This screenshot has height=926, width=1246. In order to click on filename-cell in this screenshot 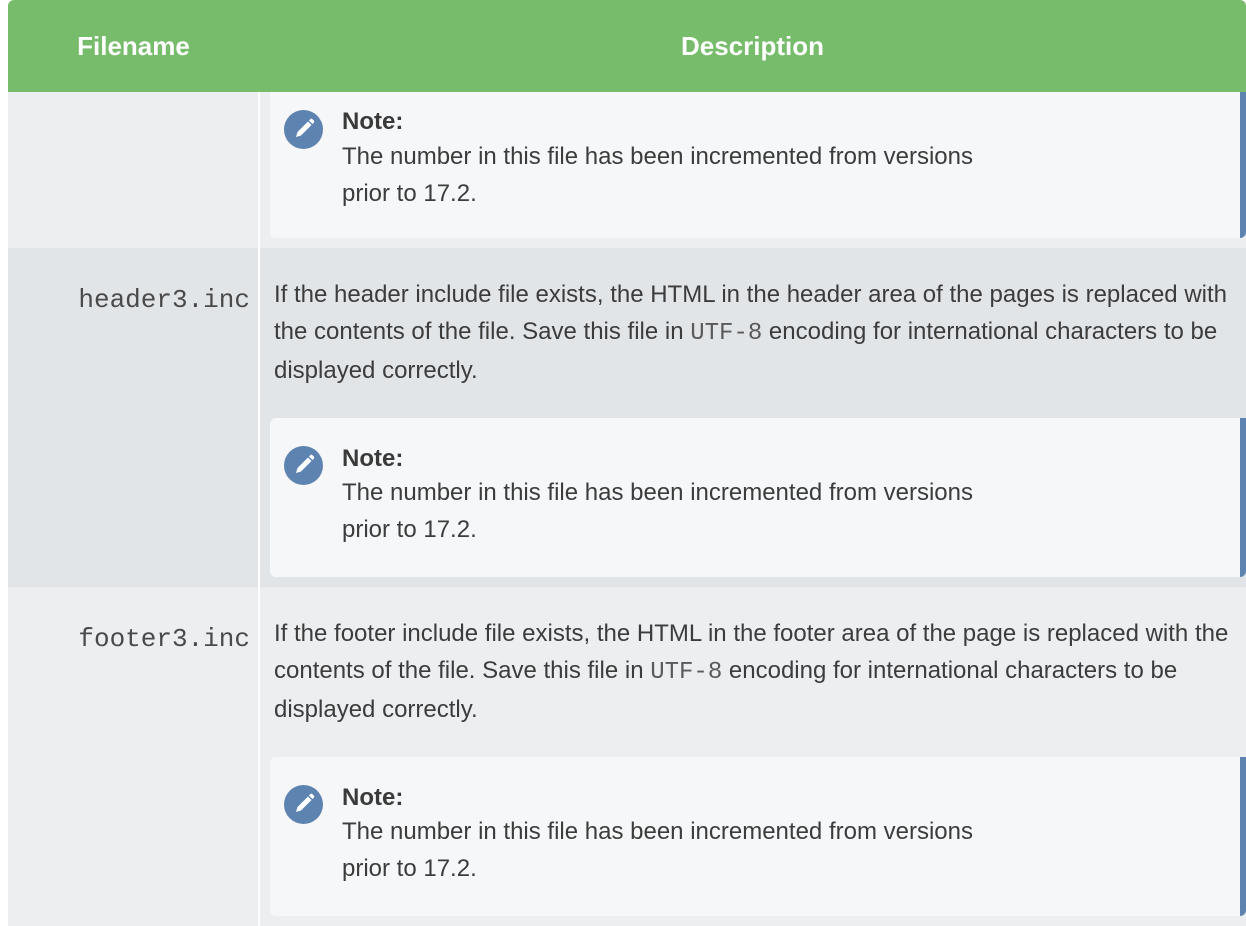, I will do `click(134, 170)`.